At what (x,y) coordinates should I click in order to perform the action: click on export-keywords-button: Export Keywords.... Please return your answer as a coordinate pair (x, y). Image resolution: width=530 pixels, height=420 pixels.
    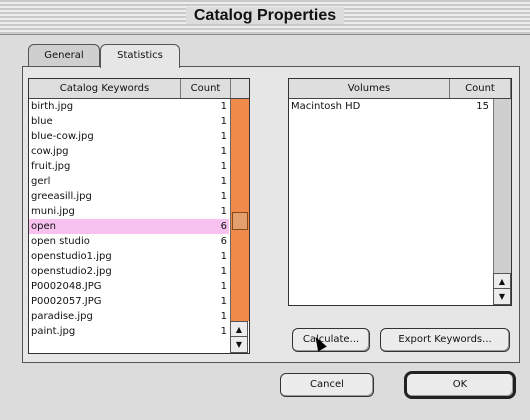
    Looking at the image, I should click on (445, 340).